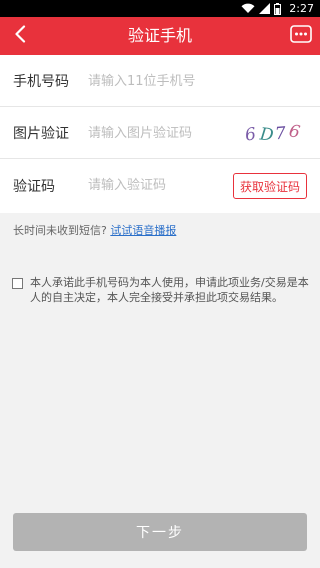  I want to click on header-bar: 验证手机, so click(160, 36).